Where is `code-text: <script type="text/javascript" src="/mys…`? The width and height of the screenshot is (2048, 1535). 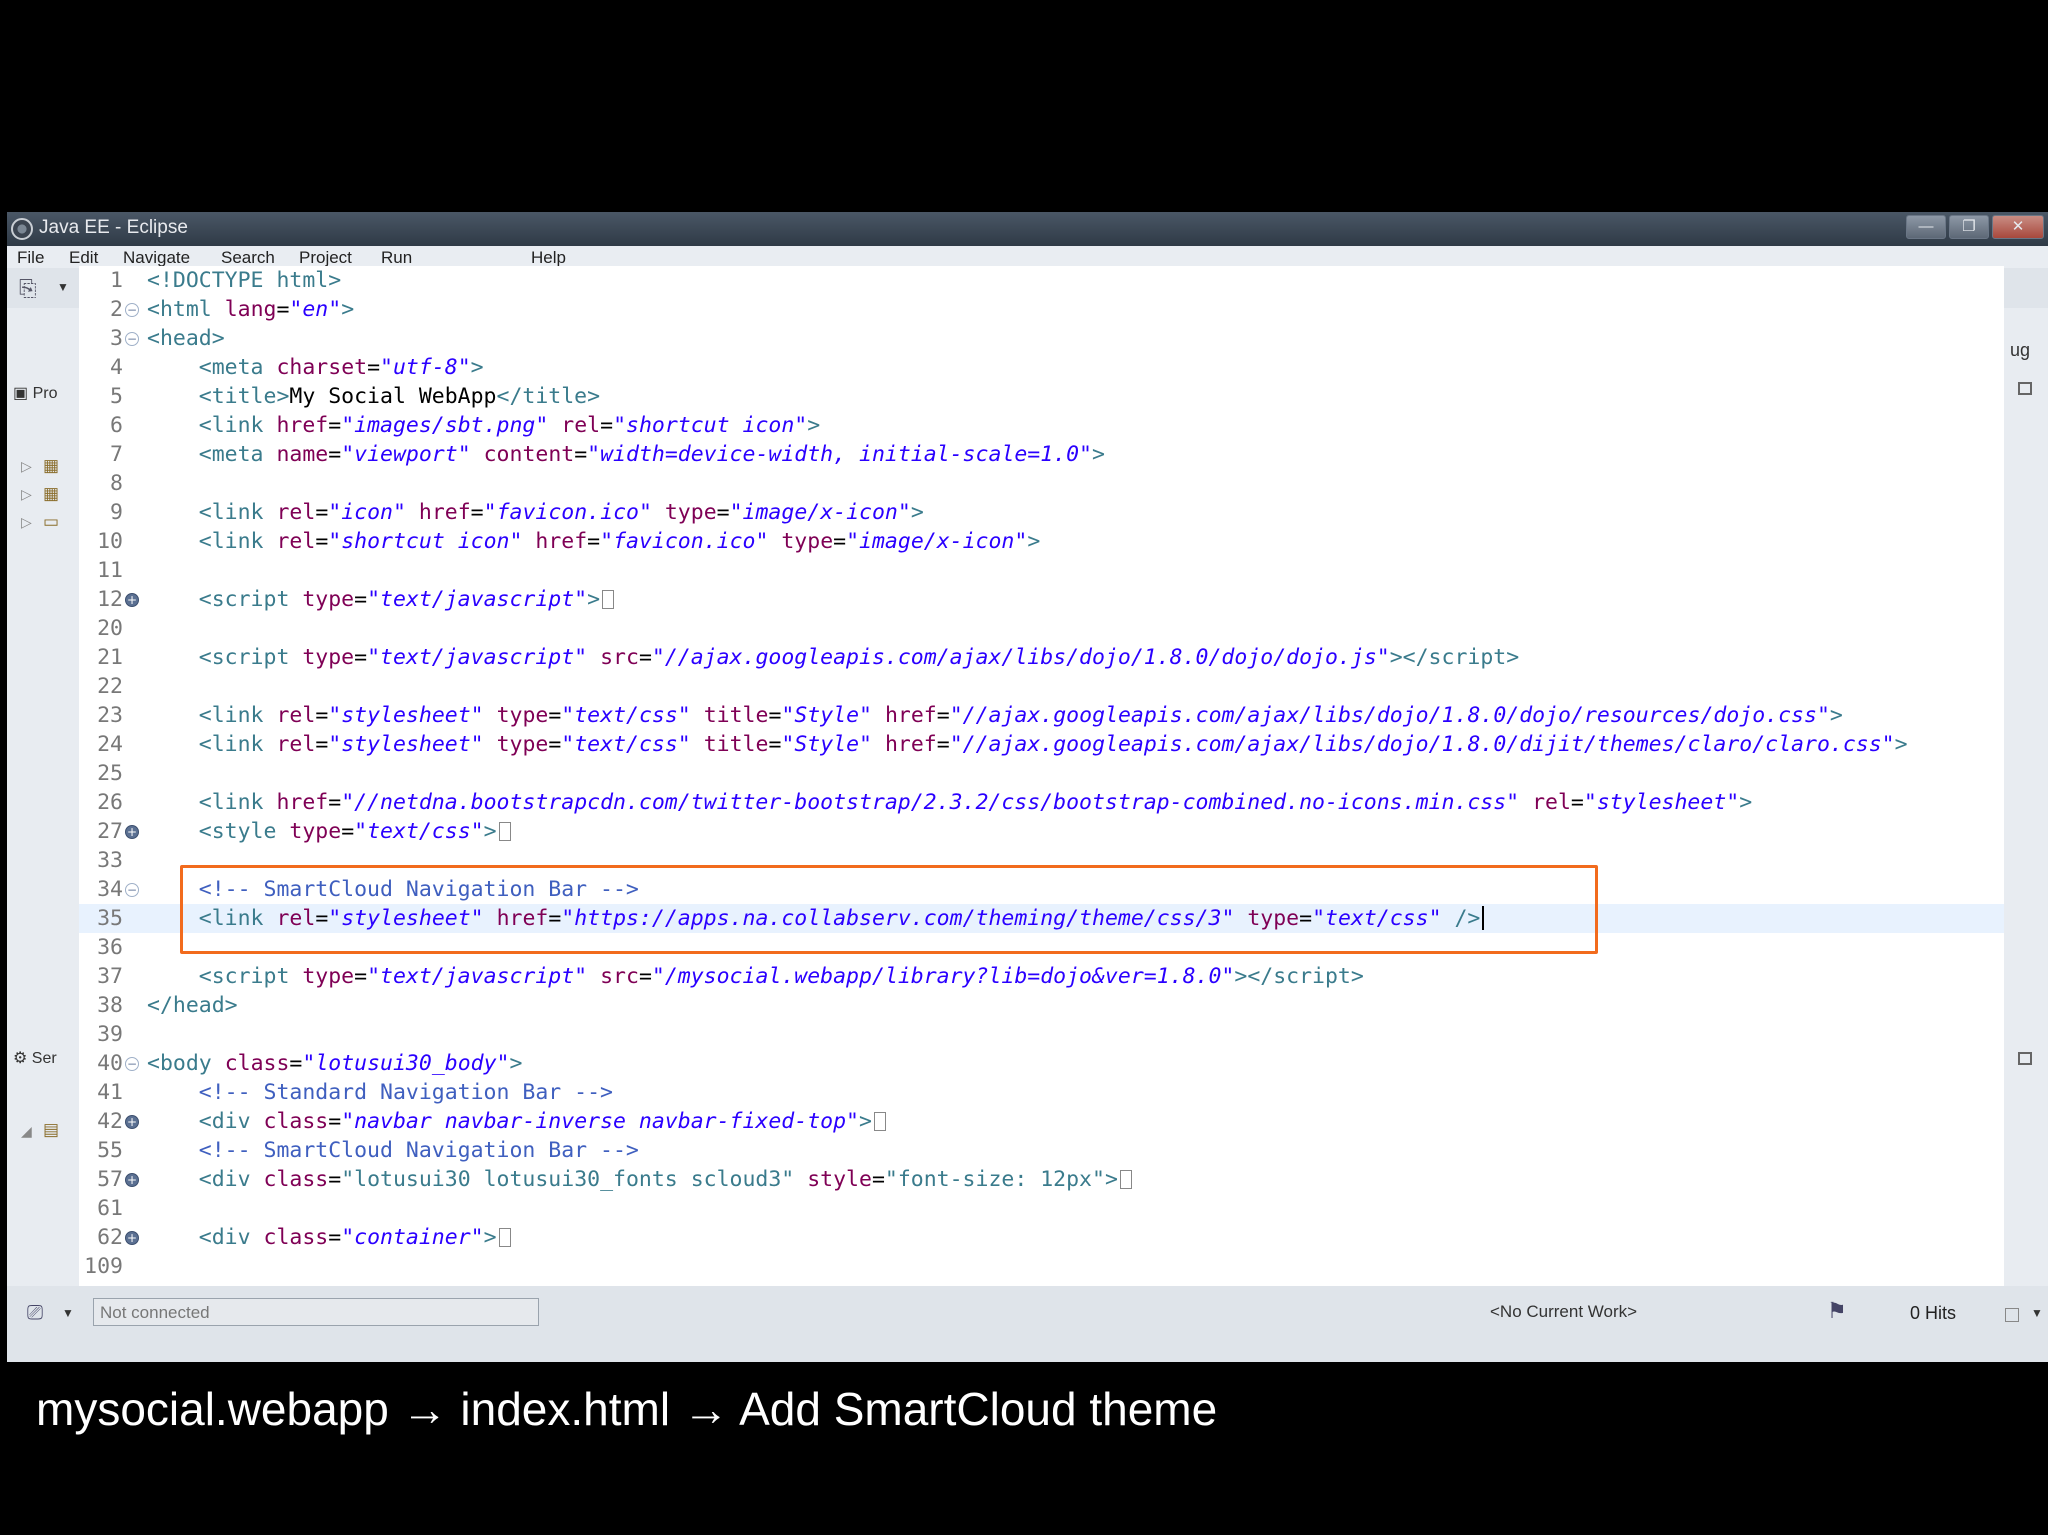 code-text: <script type="text/javascript" src="/mys… is located at coordinates (781, 976).